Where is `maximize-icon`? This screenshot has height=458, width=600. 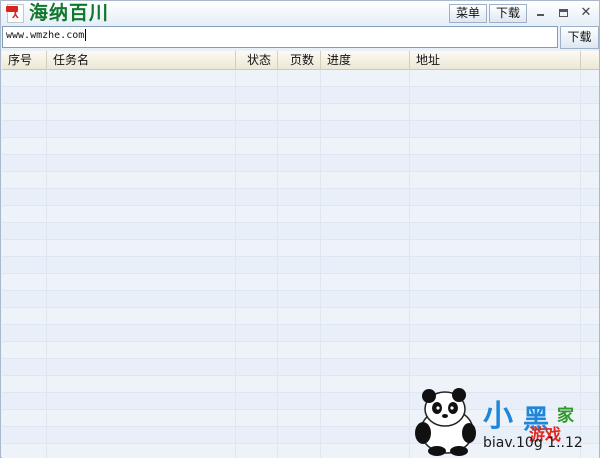 maximize-icon is located at coordinates (563, 13).